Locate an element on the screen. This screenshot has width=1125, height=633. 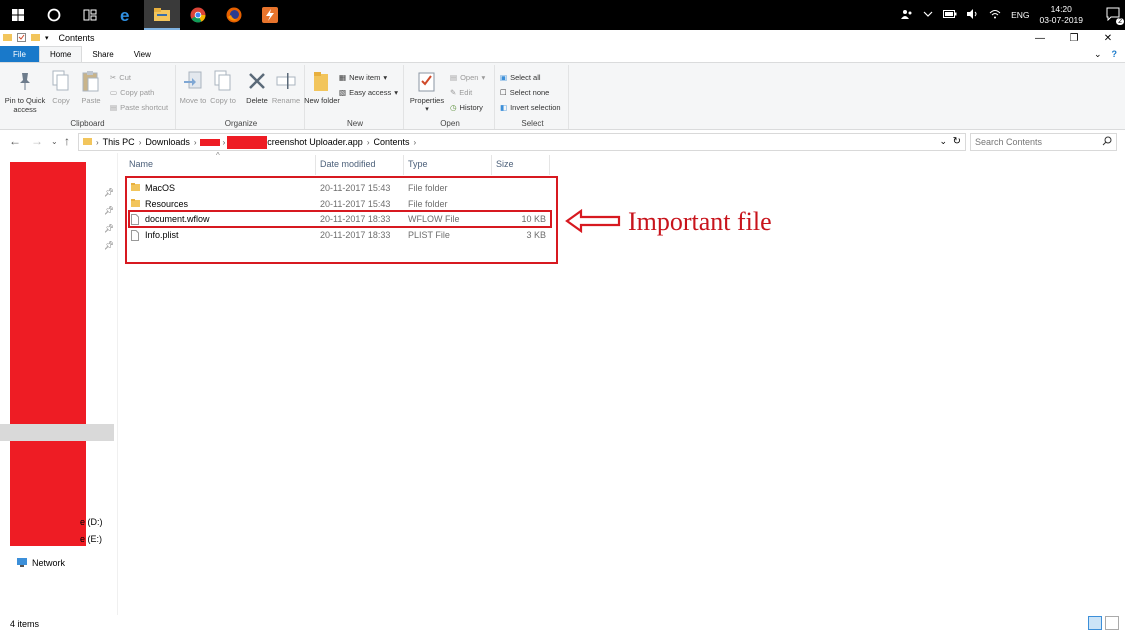
large-icons-view-icon is located at coordinates (1112, 623).